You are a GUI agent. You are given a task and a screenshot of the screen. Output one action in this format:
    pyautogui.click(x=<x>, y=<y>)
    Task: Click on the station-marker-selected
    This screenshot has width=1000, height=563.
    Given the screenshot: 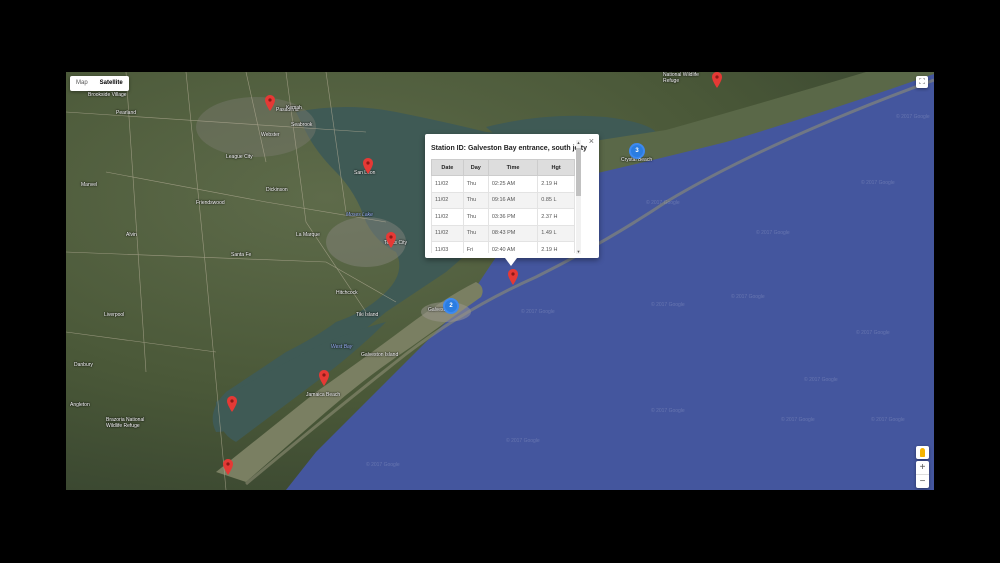 What is the action you would take?
    pyautogui.click(x=513, y=277)
    